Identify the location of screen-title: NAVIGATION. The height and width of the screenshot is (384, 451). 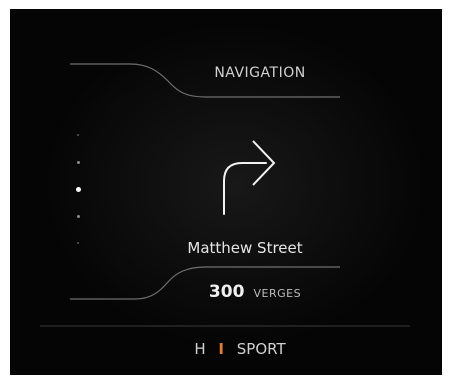
(260, 73).